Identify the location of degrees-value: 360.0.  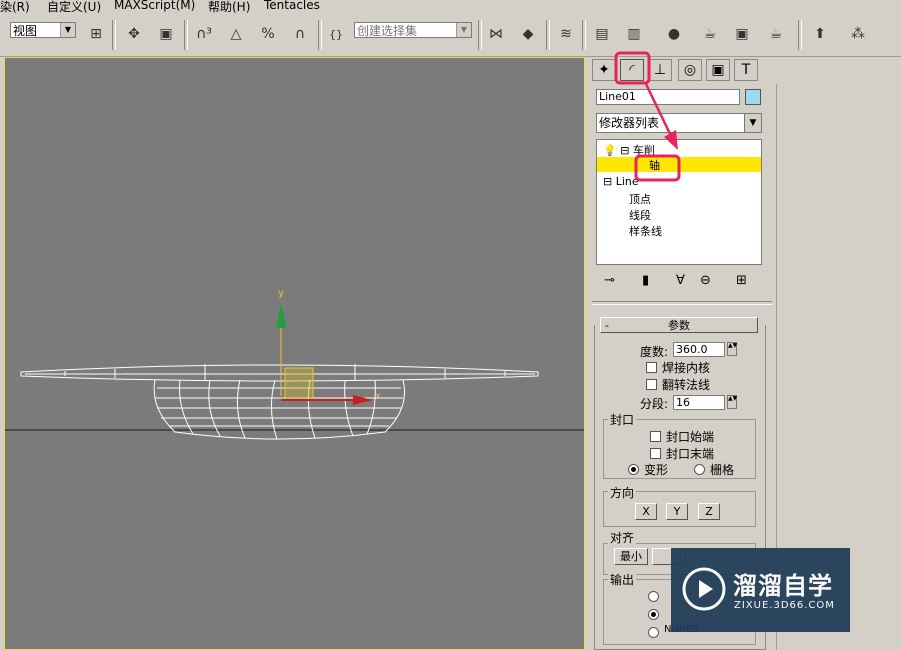
(692, 349).